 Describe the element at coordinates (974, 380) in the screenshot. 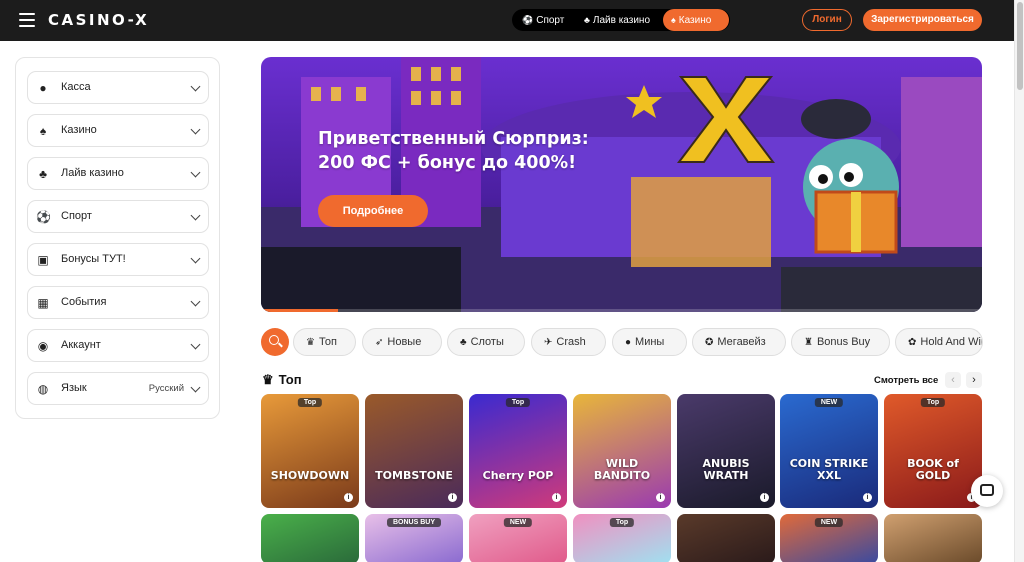

I see `carousel-next-button: ›` at that location.